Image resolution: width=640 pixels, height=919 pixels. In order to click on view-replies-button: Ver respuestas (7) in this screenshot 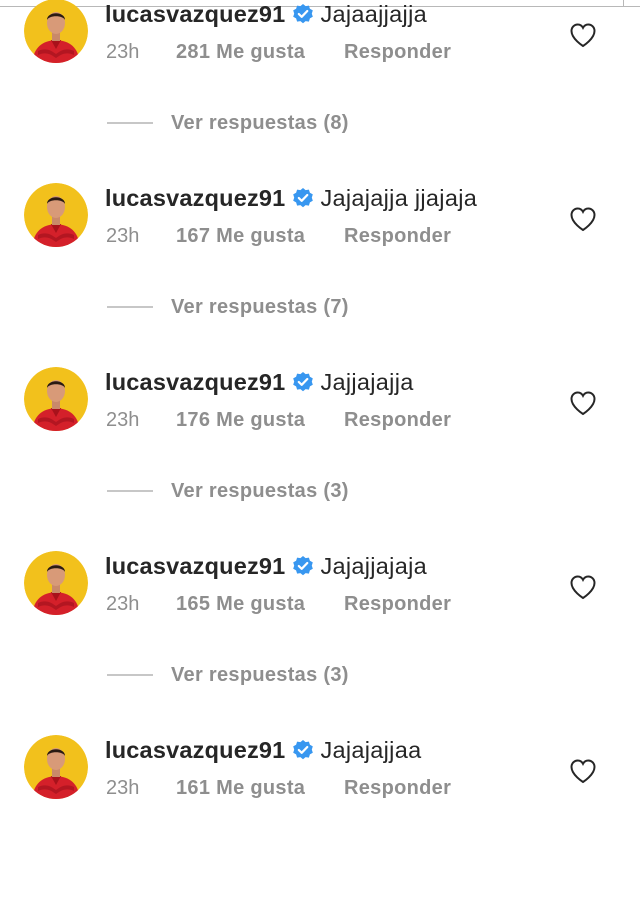, I will do `click(228, 307)`.